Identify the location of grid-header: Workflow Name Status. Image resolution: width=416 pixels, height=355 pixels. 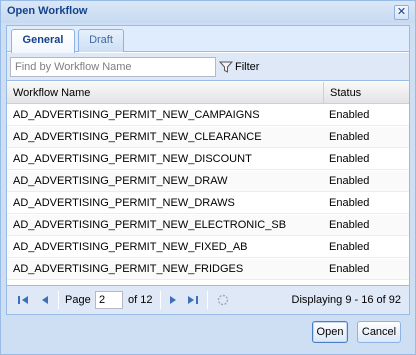
(208, 93).